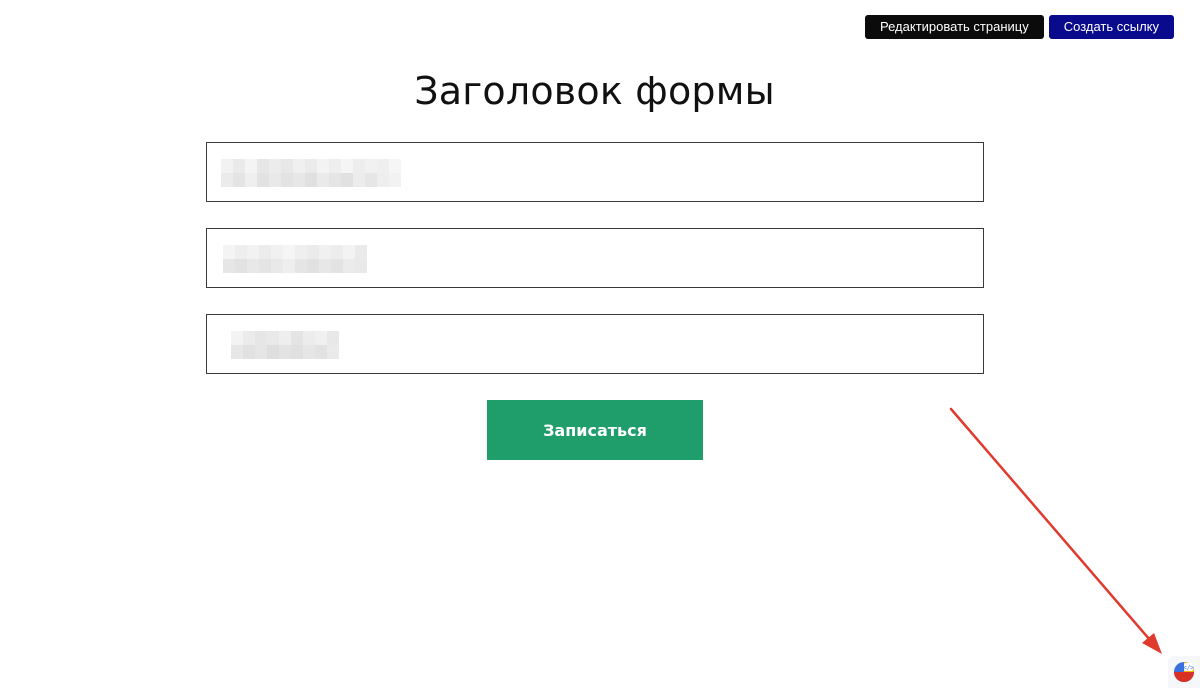  I want to click on submit-button: Записаться, so click(595, 430).